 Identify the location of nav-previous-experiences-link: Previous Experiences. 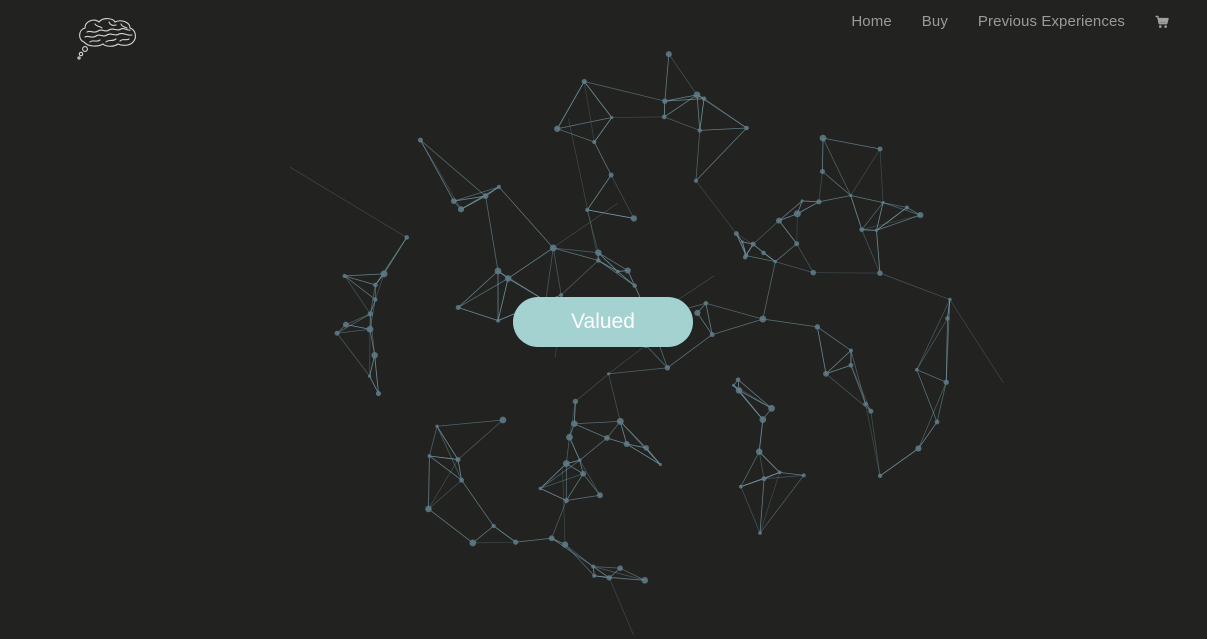
(1051, 22).